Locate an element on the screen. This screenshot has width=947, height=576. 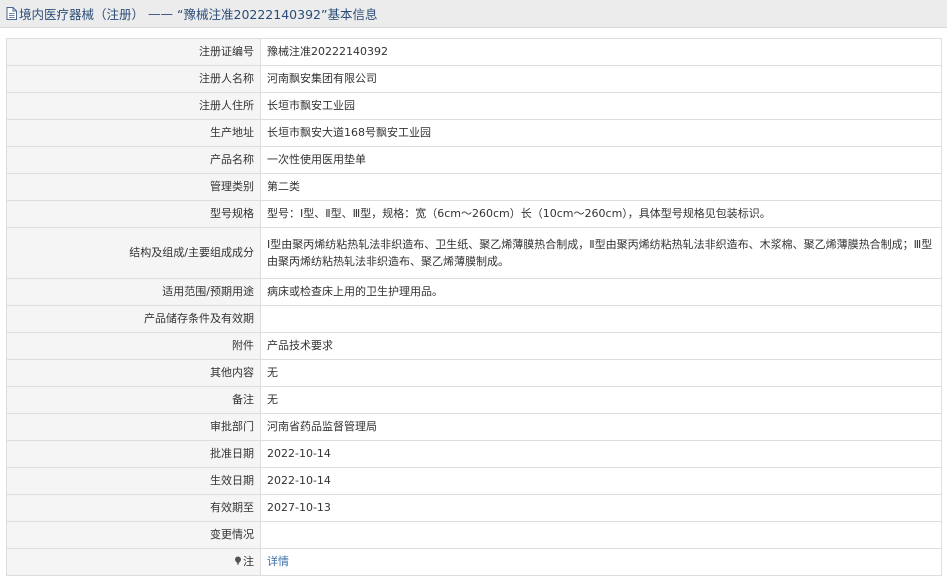
field-label: 注册证编号 is located at coordinates (133, 52).